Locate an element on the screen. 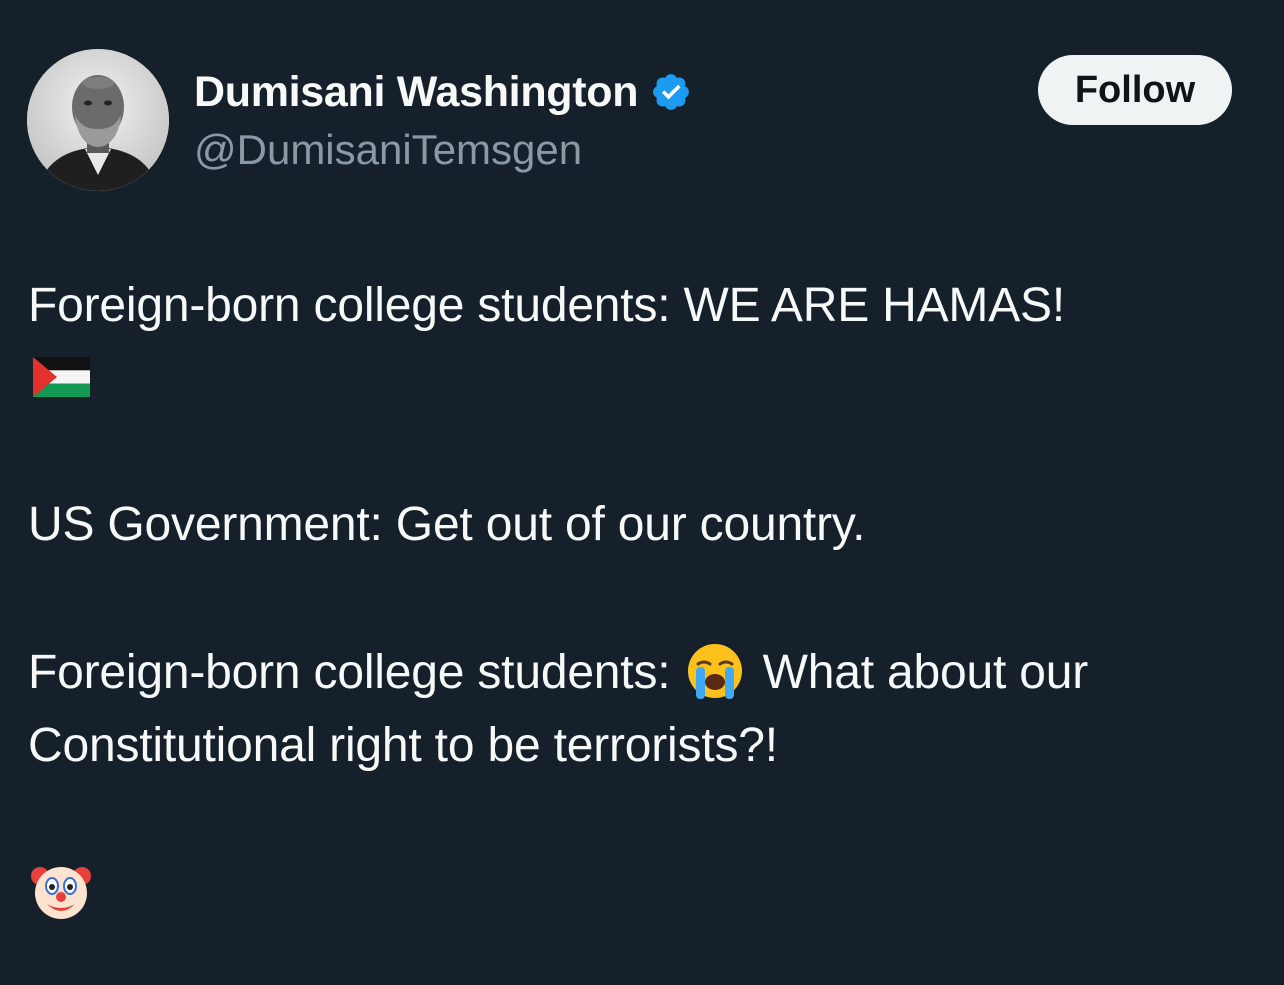  verified-badge-icon is located at coordinates (671, 92).